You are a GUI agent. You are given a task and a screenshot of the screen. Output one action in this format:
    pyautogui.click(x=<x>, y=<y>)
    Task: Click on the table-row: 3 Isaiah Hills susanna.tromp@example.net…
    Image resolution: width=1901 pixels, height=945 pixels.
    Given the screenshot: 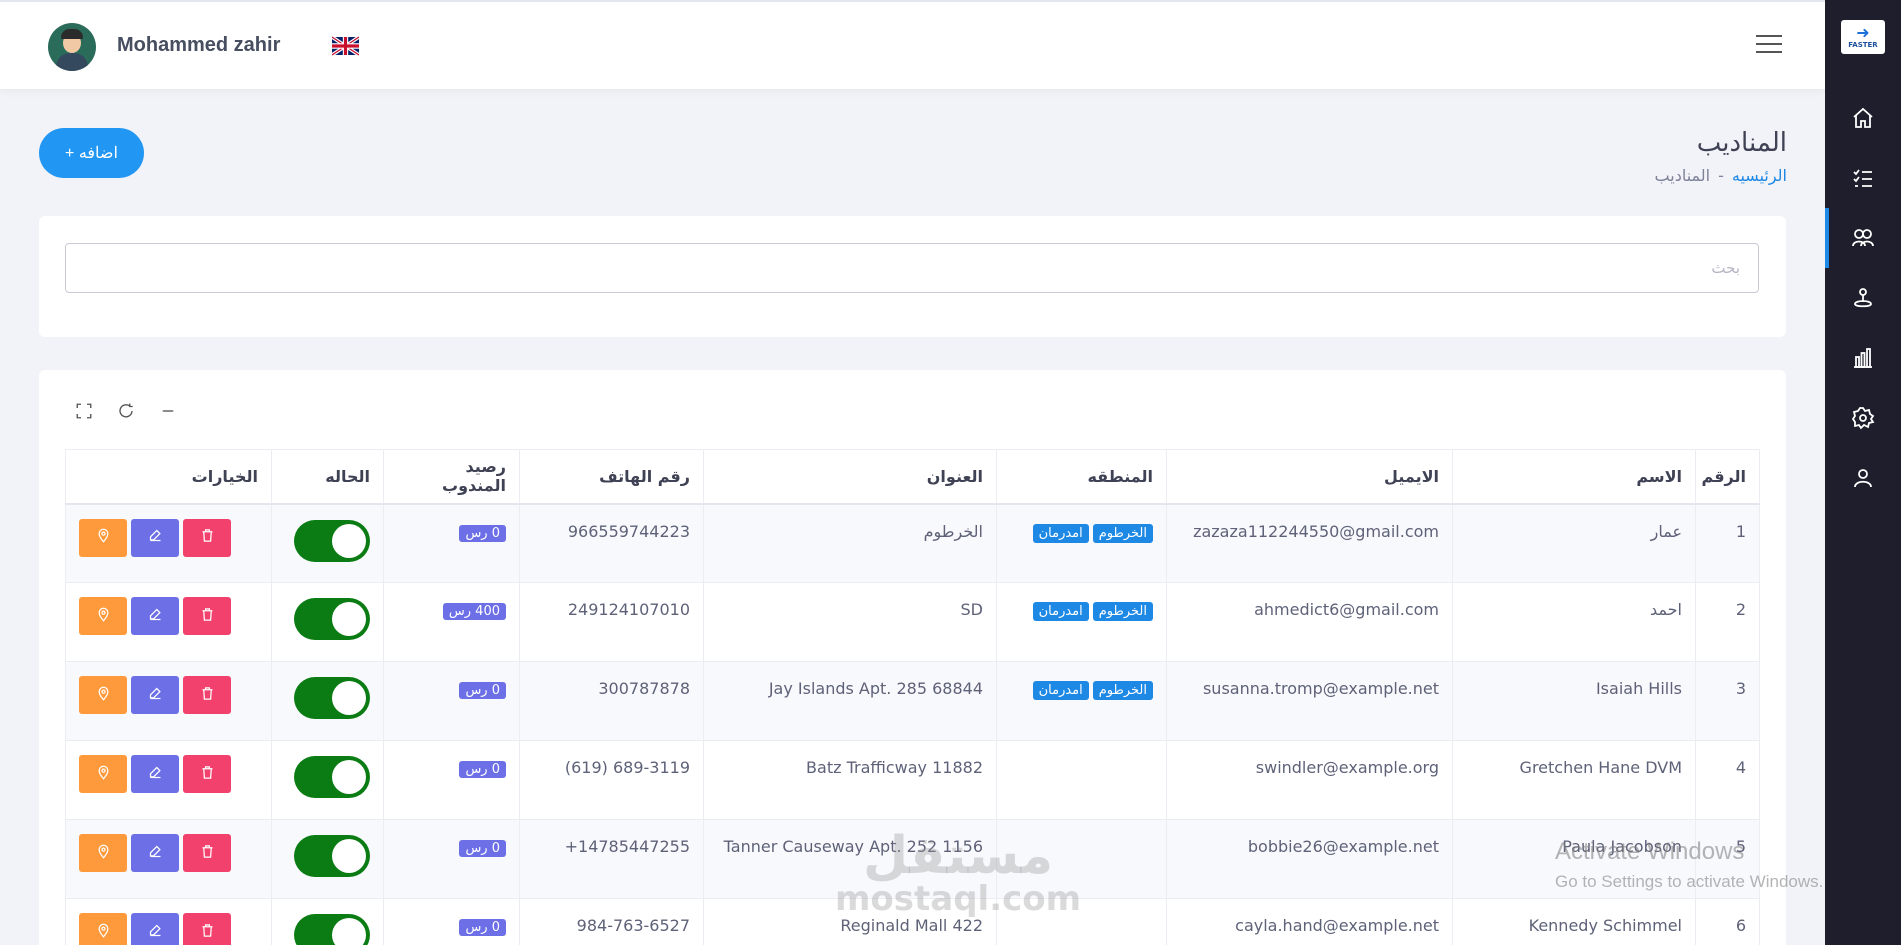 What is the action you would take?
    pyautogui.click(x=912, y=701)
    